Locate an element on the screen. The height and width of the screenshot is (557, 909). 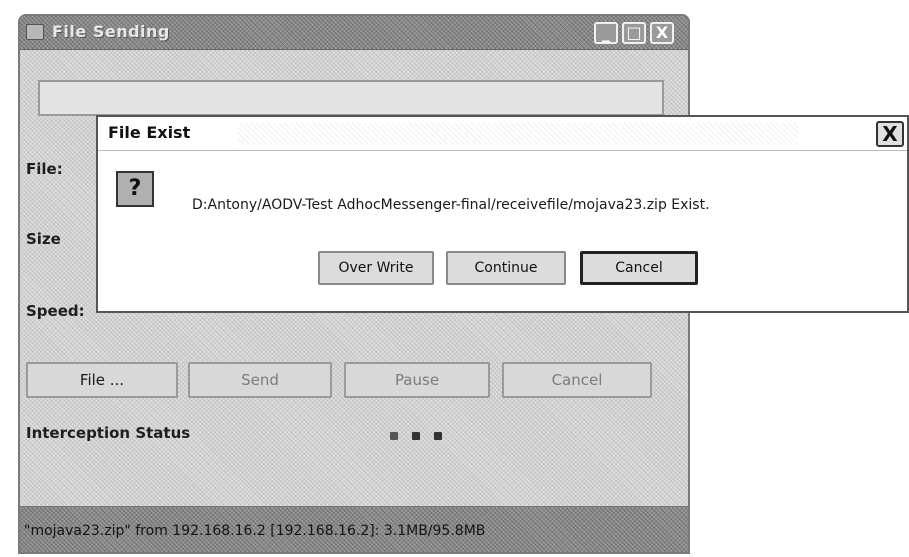
file-label: File: is located at coordinates (44, 169).